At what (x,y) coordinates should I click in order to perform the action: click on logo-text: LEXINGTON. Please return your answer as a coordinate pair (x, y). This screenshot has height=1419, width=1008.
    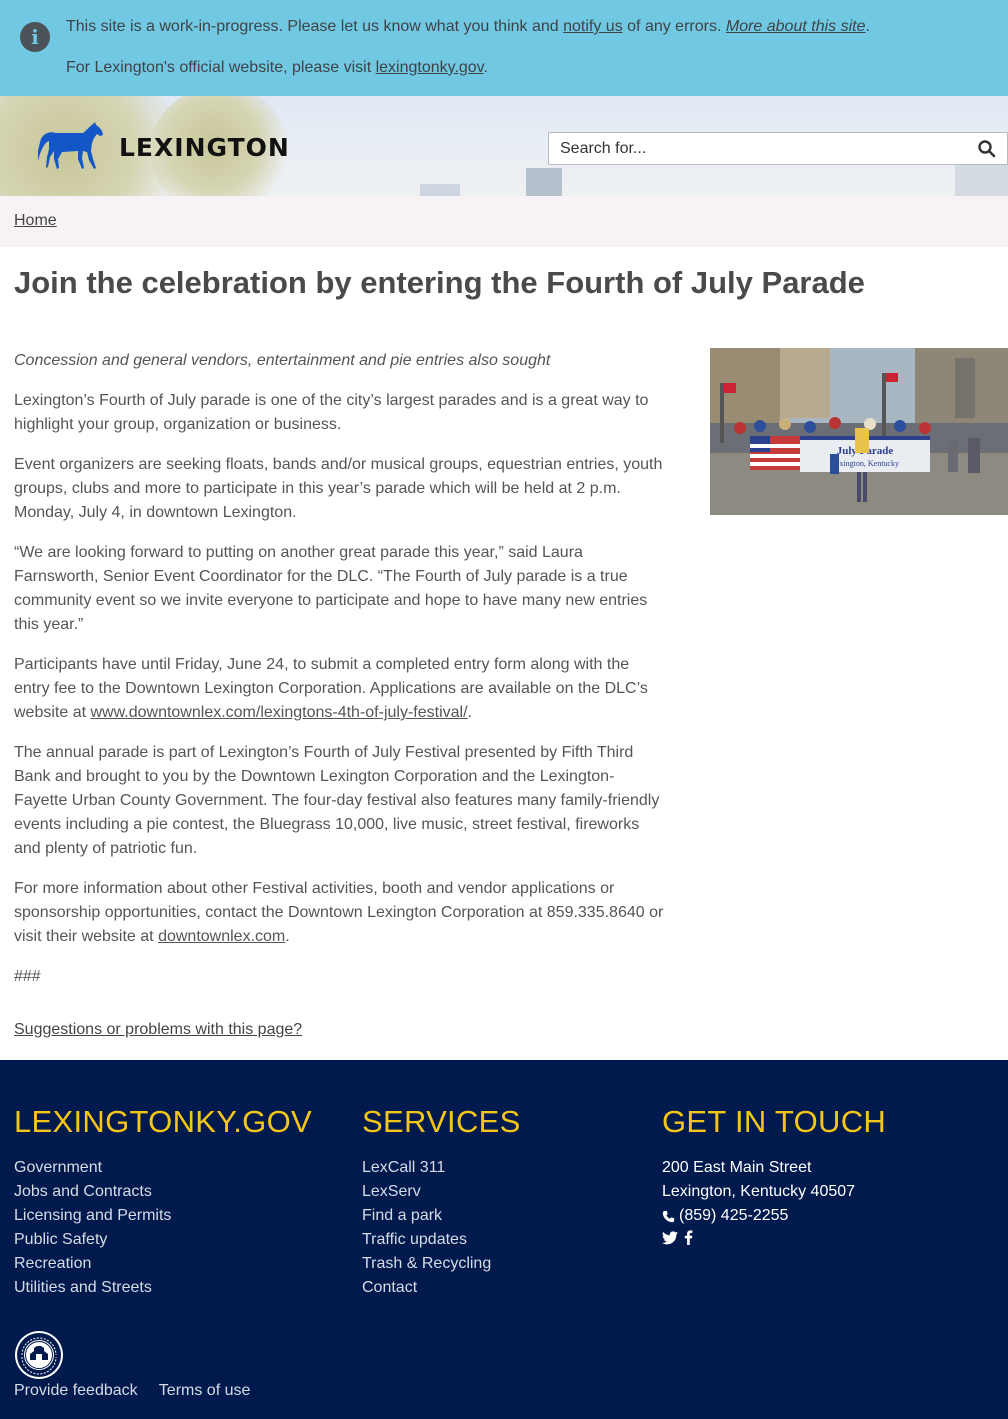
    Looking at the image, I should click on (204, 147).